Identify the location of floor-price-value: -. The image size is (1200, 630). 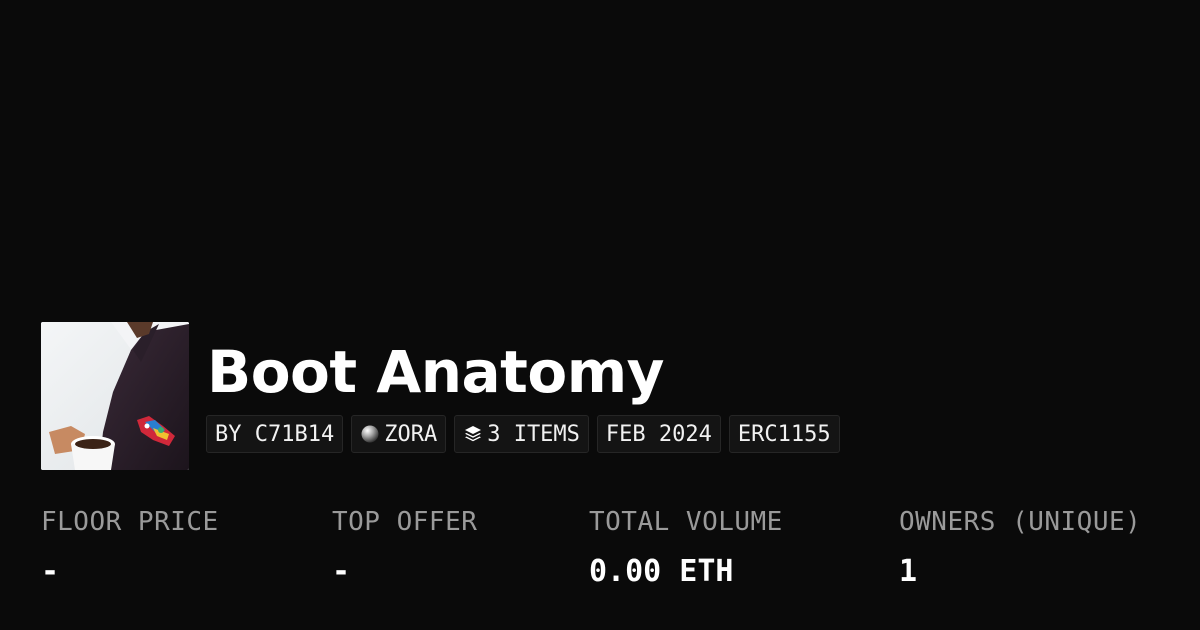
(50, 571).